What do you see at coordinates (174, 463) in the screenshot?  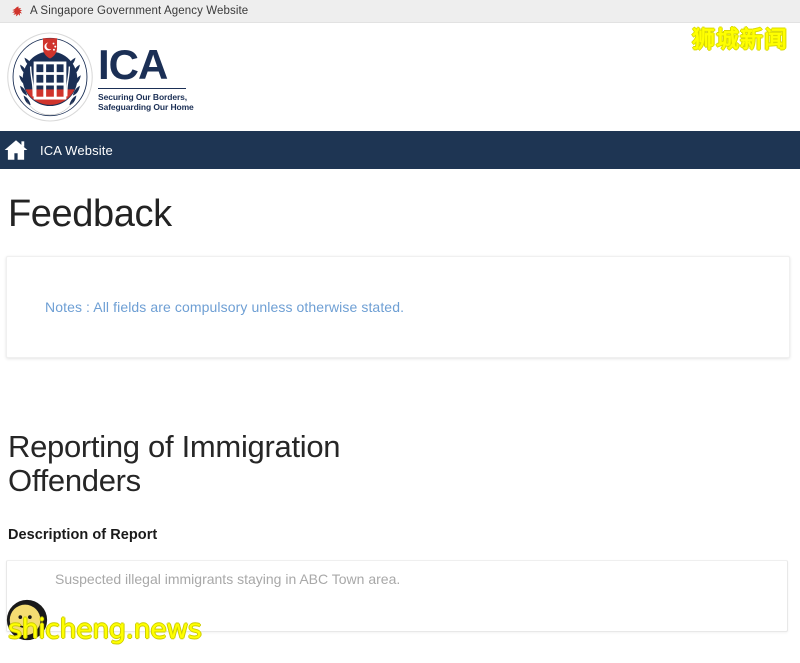 I see `form-section-title: Reporting of Immigration Offenders` at bounding box center [174, 463].